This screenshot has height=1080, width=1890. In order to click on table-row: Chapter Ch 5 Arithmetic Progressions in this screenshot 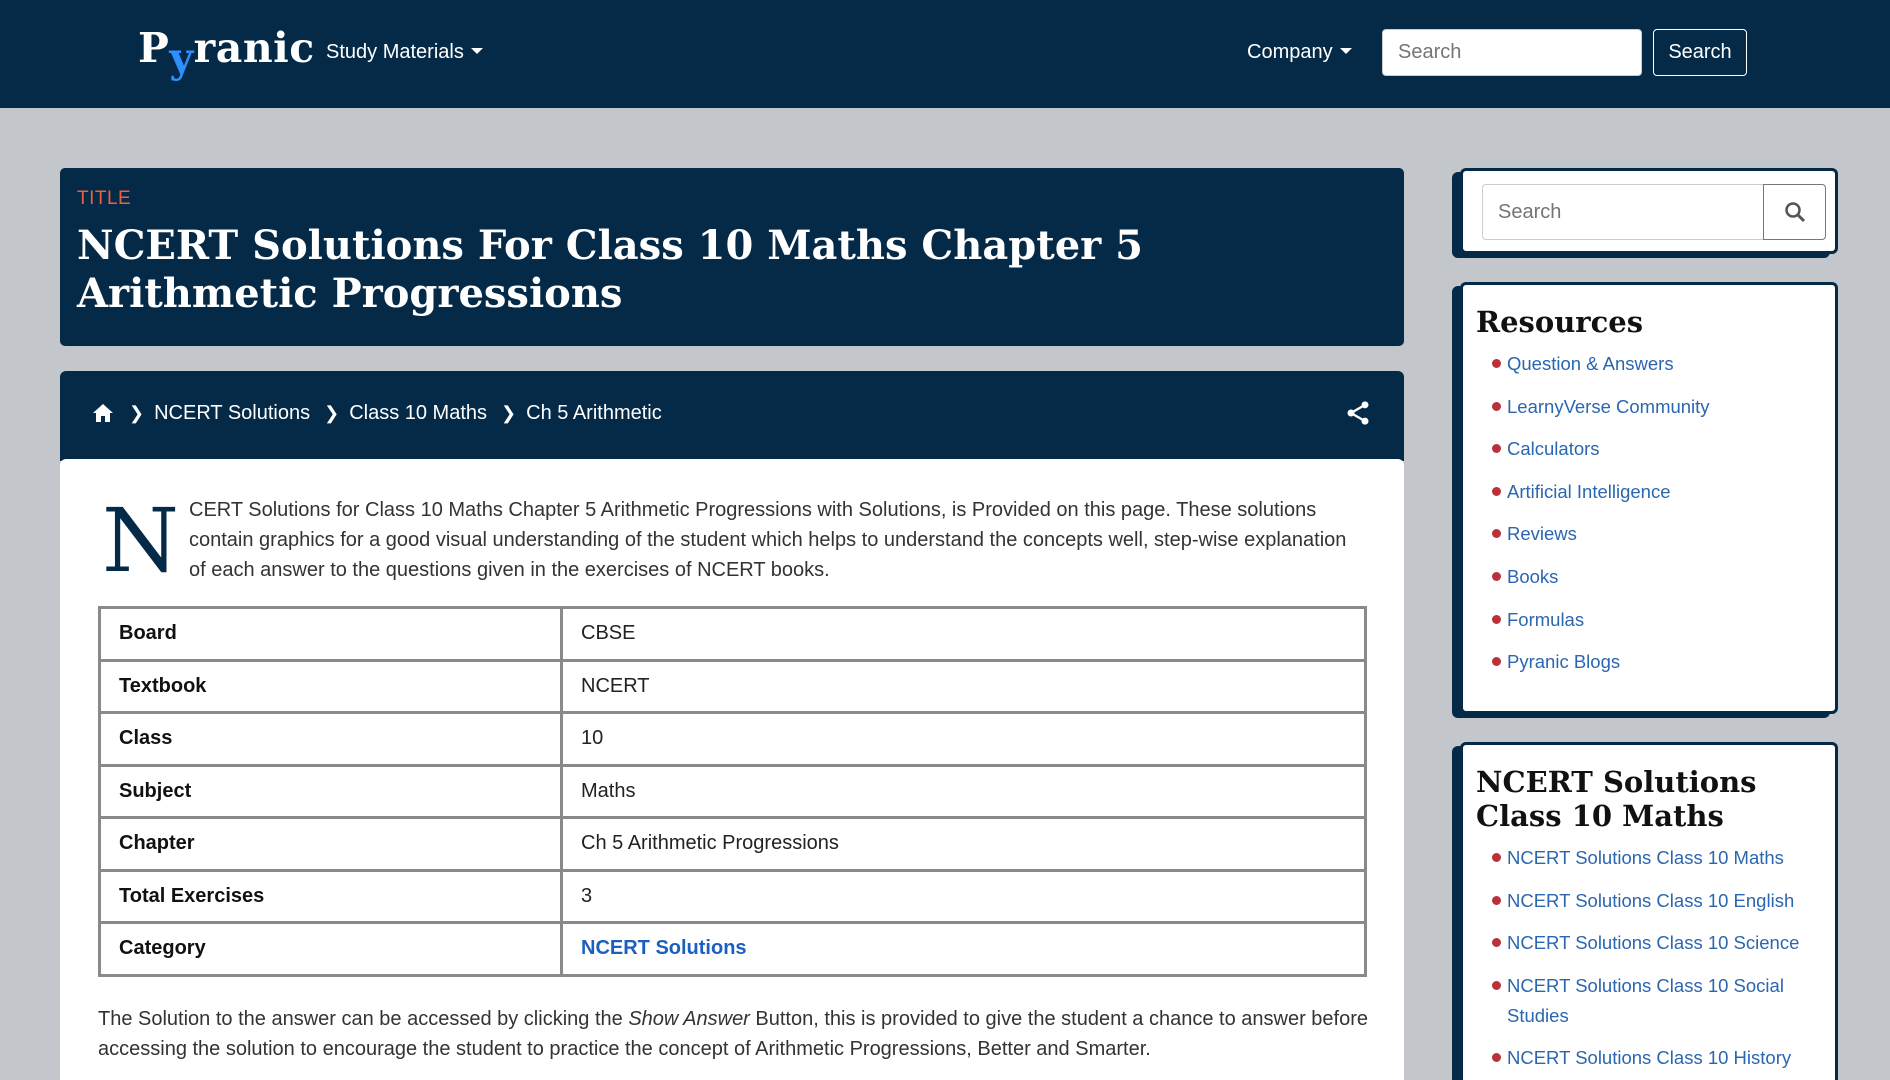, I will do `click(732, 844)`.